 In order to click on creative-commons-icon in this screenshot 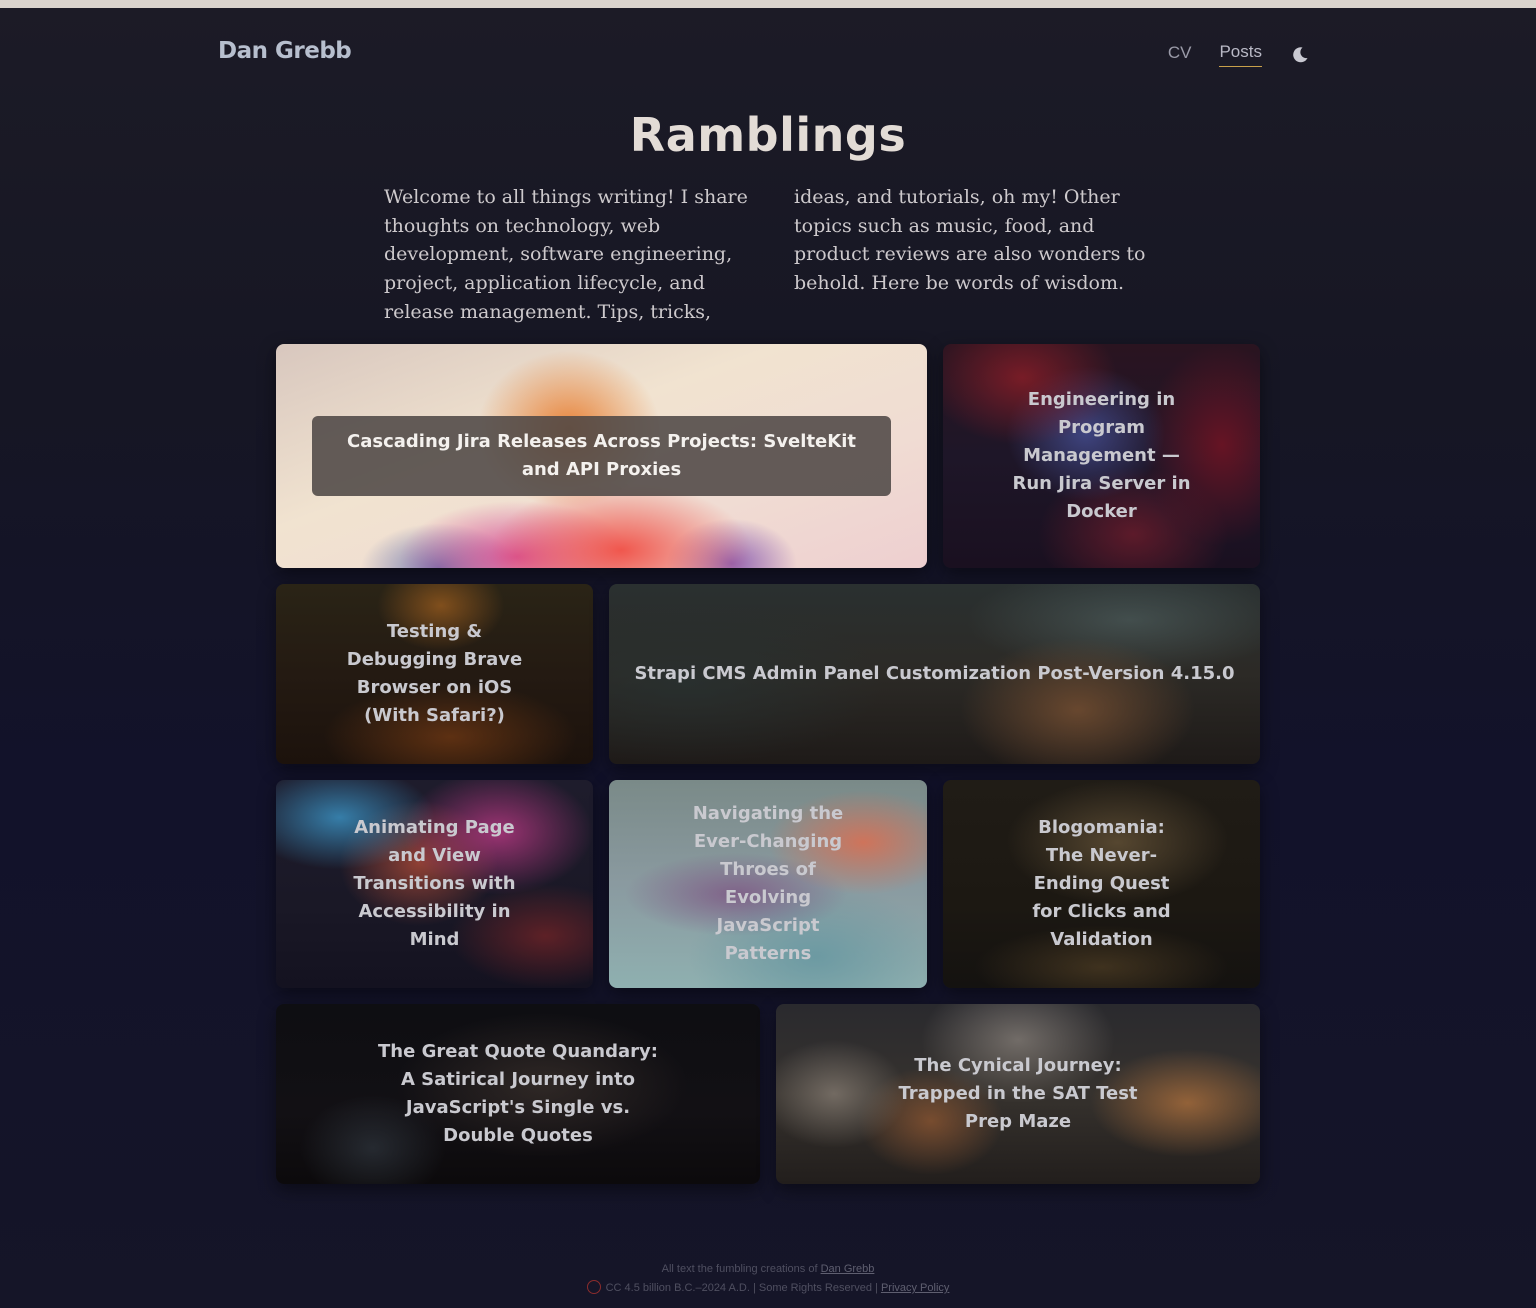, I will do `click(593, 1287)`.